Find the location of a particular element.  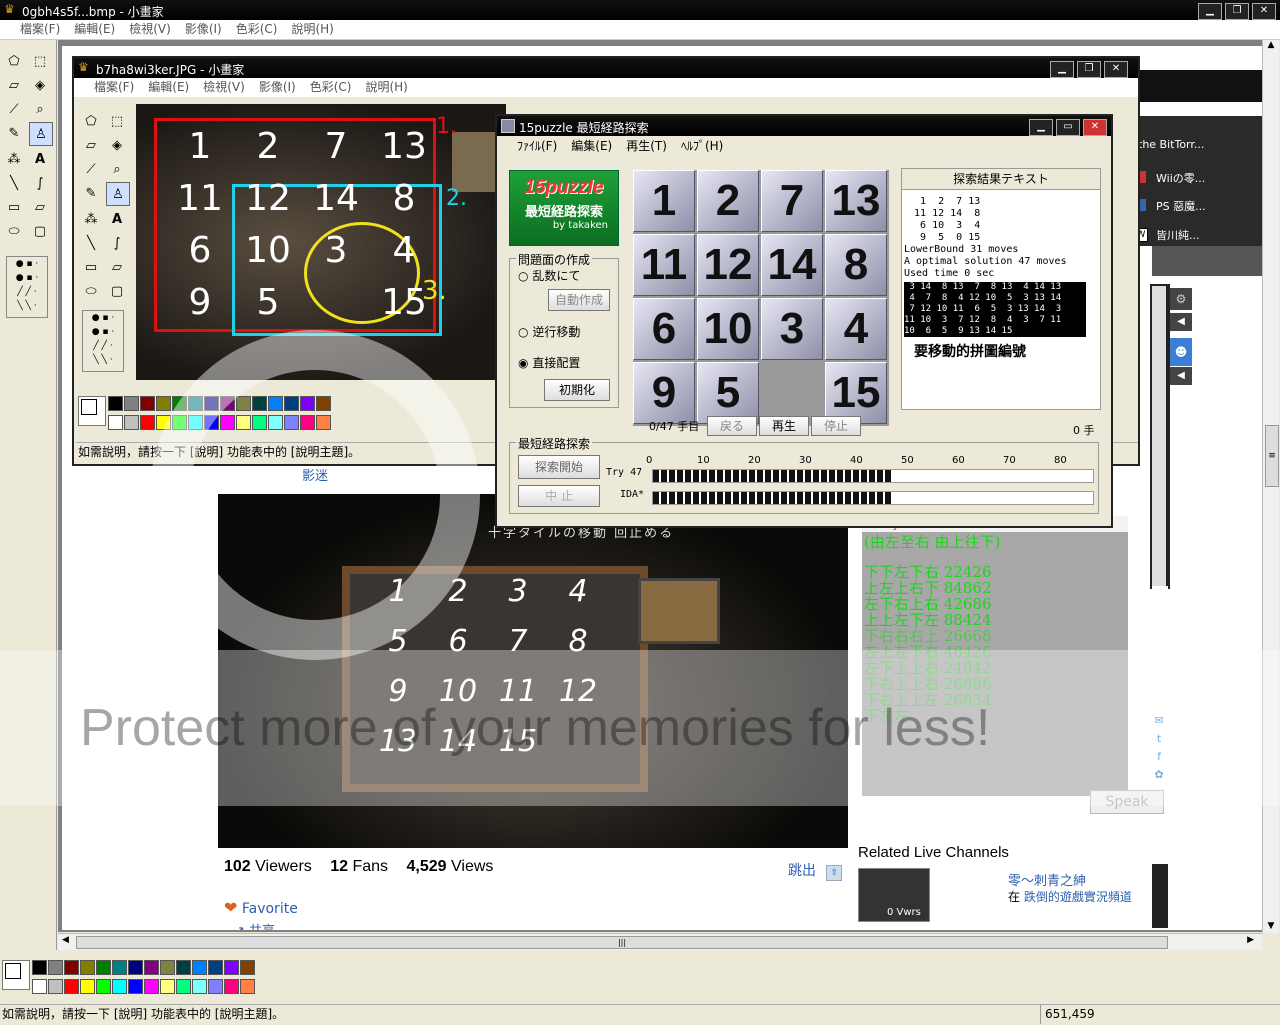

empty-slot is located at coordinates (792, 393).